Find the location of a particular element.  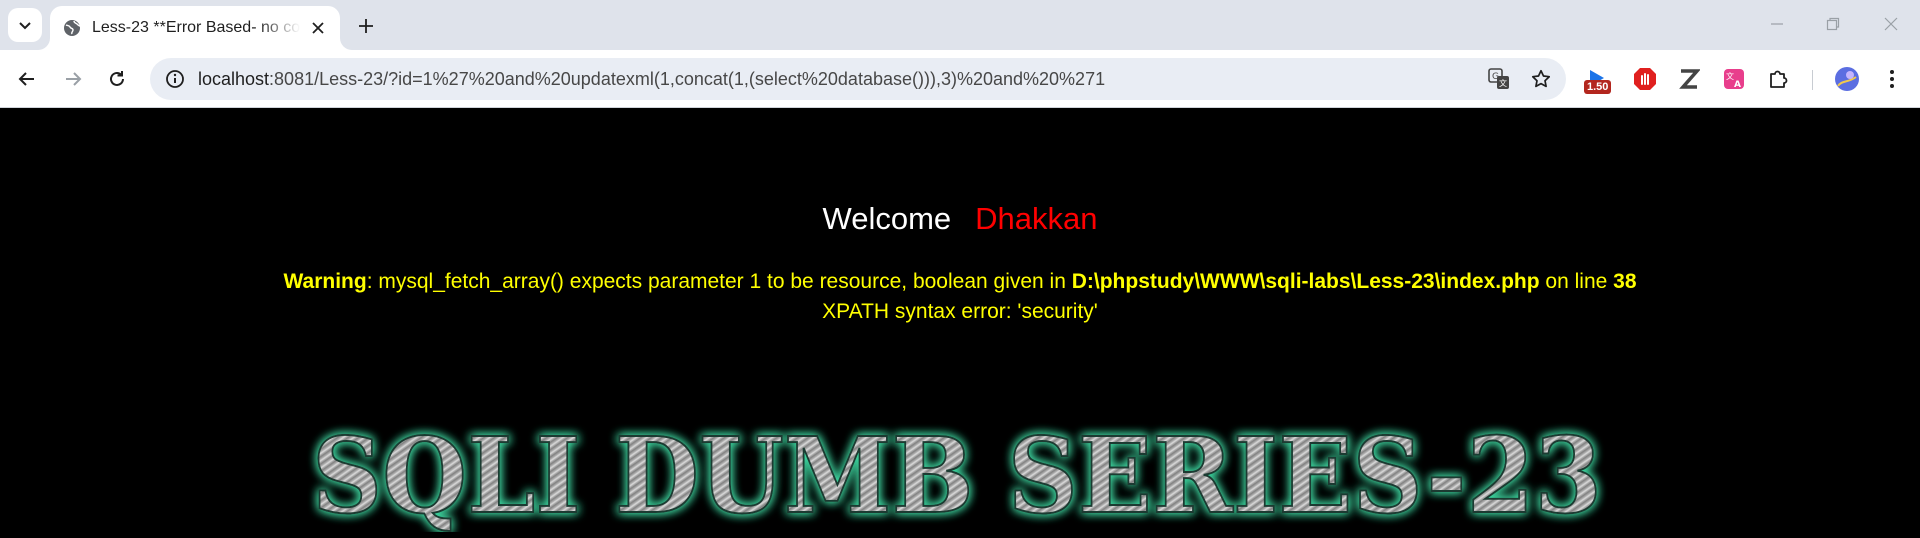

info-icon is located at coordinates (175, 79).